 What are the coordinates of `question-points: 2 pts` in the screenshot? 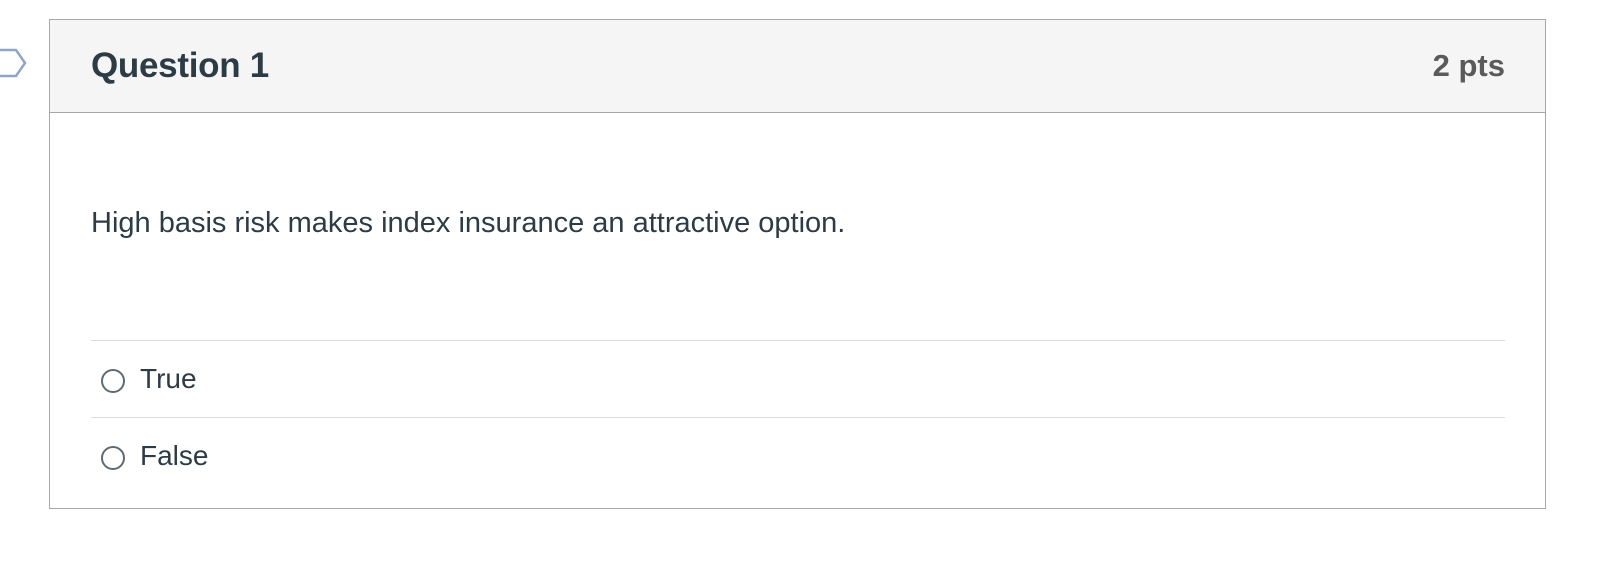 It's located at (1468, 65).